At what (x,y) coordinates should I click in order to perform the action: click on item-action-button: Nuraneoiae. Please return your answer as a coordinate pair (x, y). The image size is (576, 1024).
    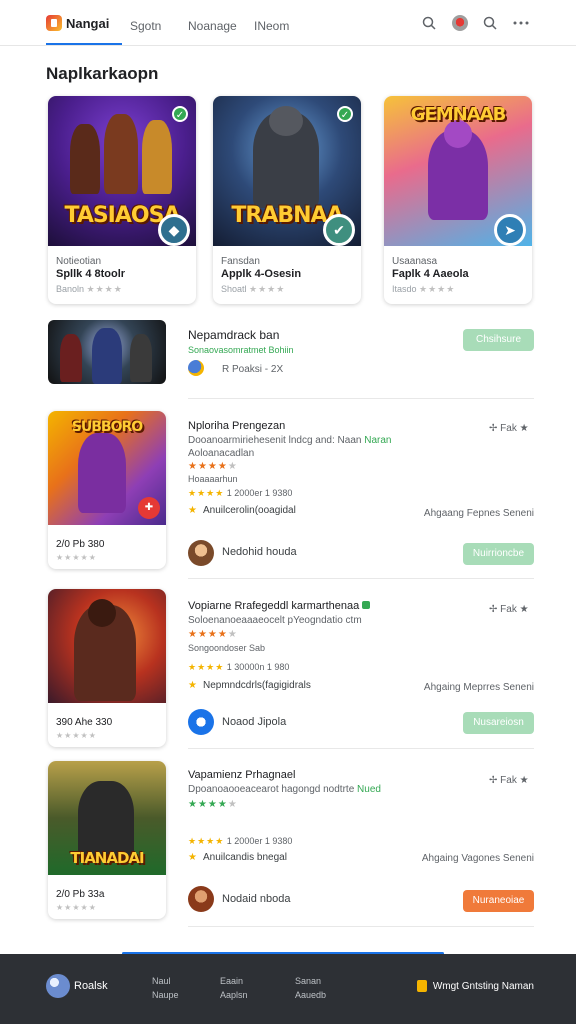
    Looking at the image, I should click on (498, 901).